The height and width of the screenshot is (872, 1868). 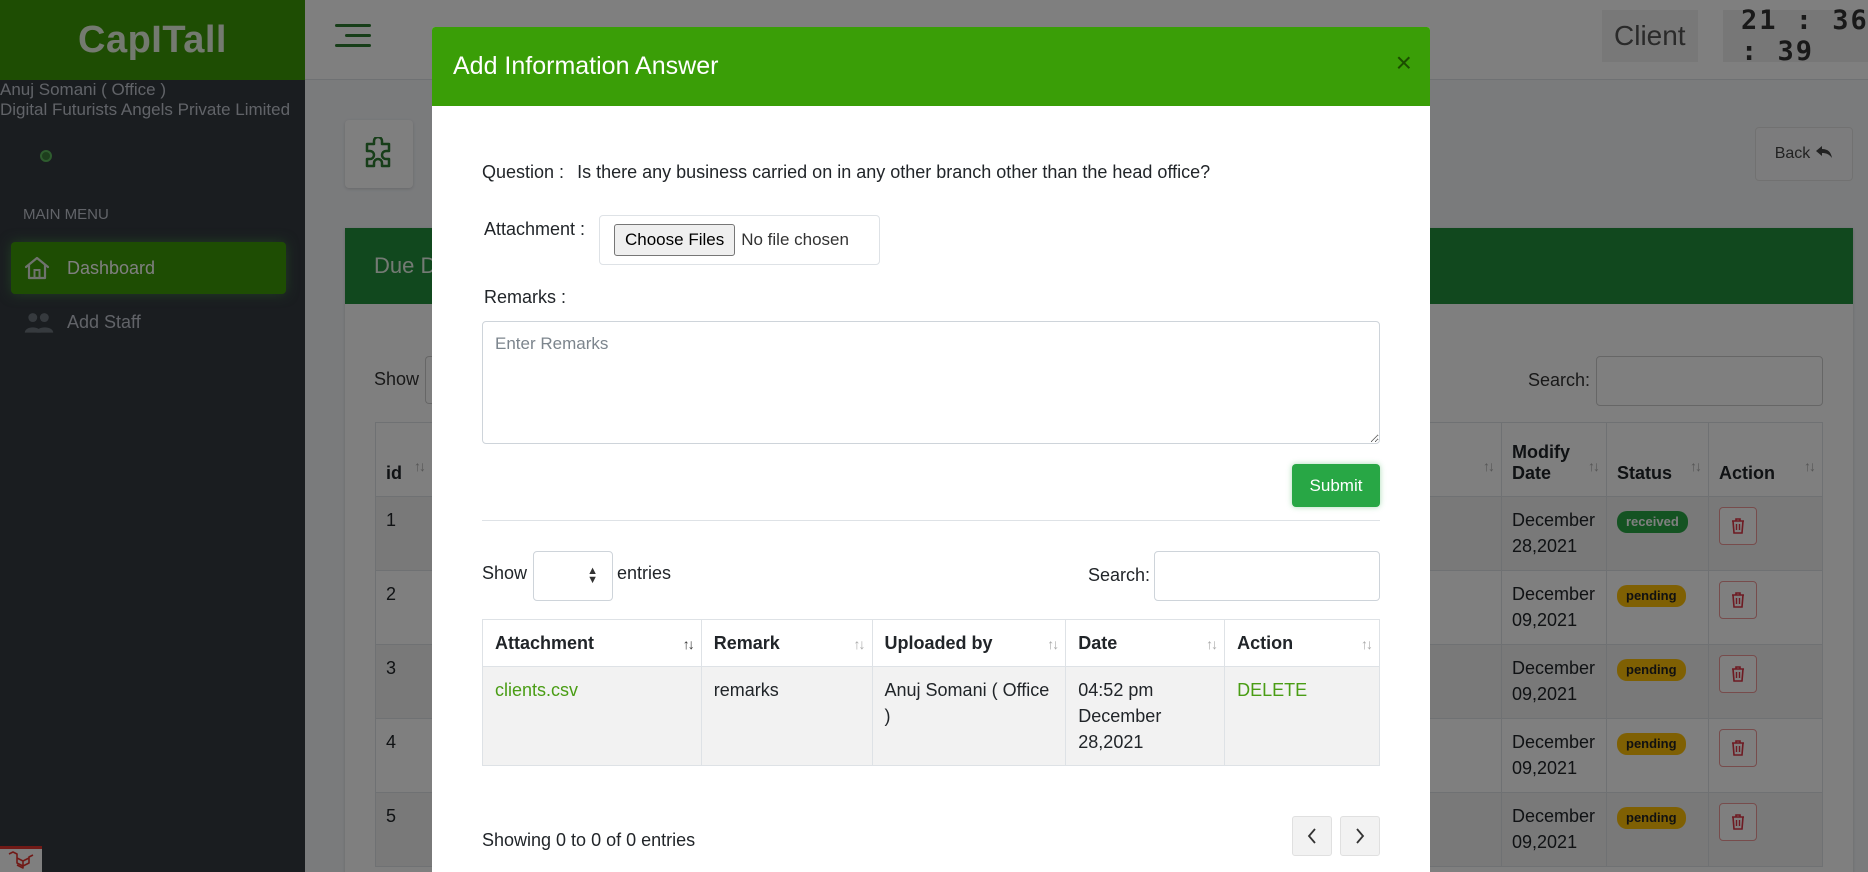 I want to click on modal-title: Add Information Answer, so click(x=931, y=66).